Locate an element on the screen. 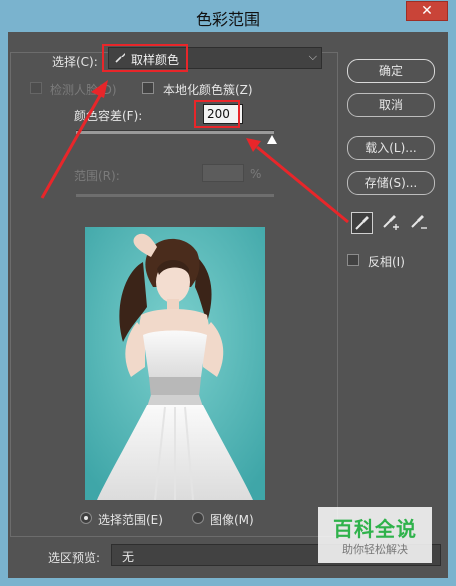 The width and height of the screenshot is (456, 586). image-radio-label: 图像(M) is located at coordinates (232, 520).